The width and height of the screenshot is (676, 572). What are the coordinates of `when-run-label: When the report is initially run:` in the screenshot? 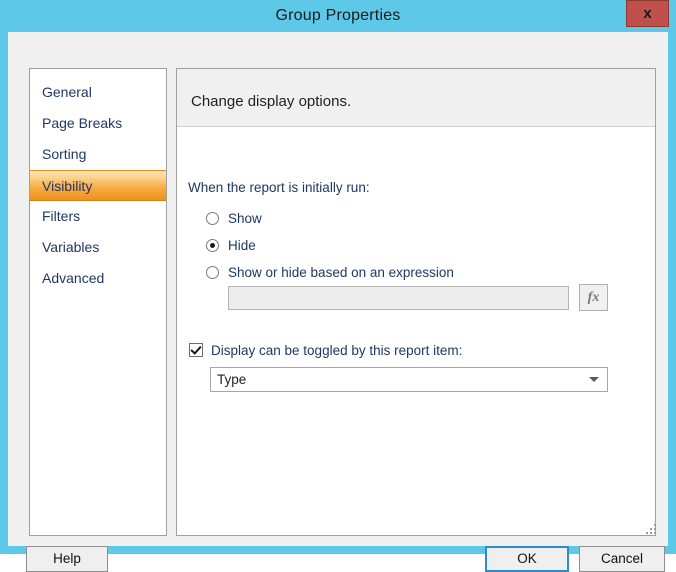 It's located at (279, 187).